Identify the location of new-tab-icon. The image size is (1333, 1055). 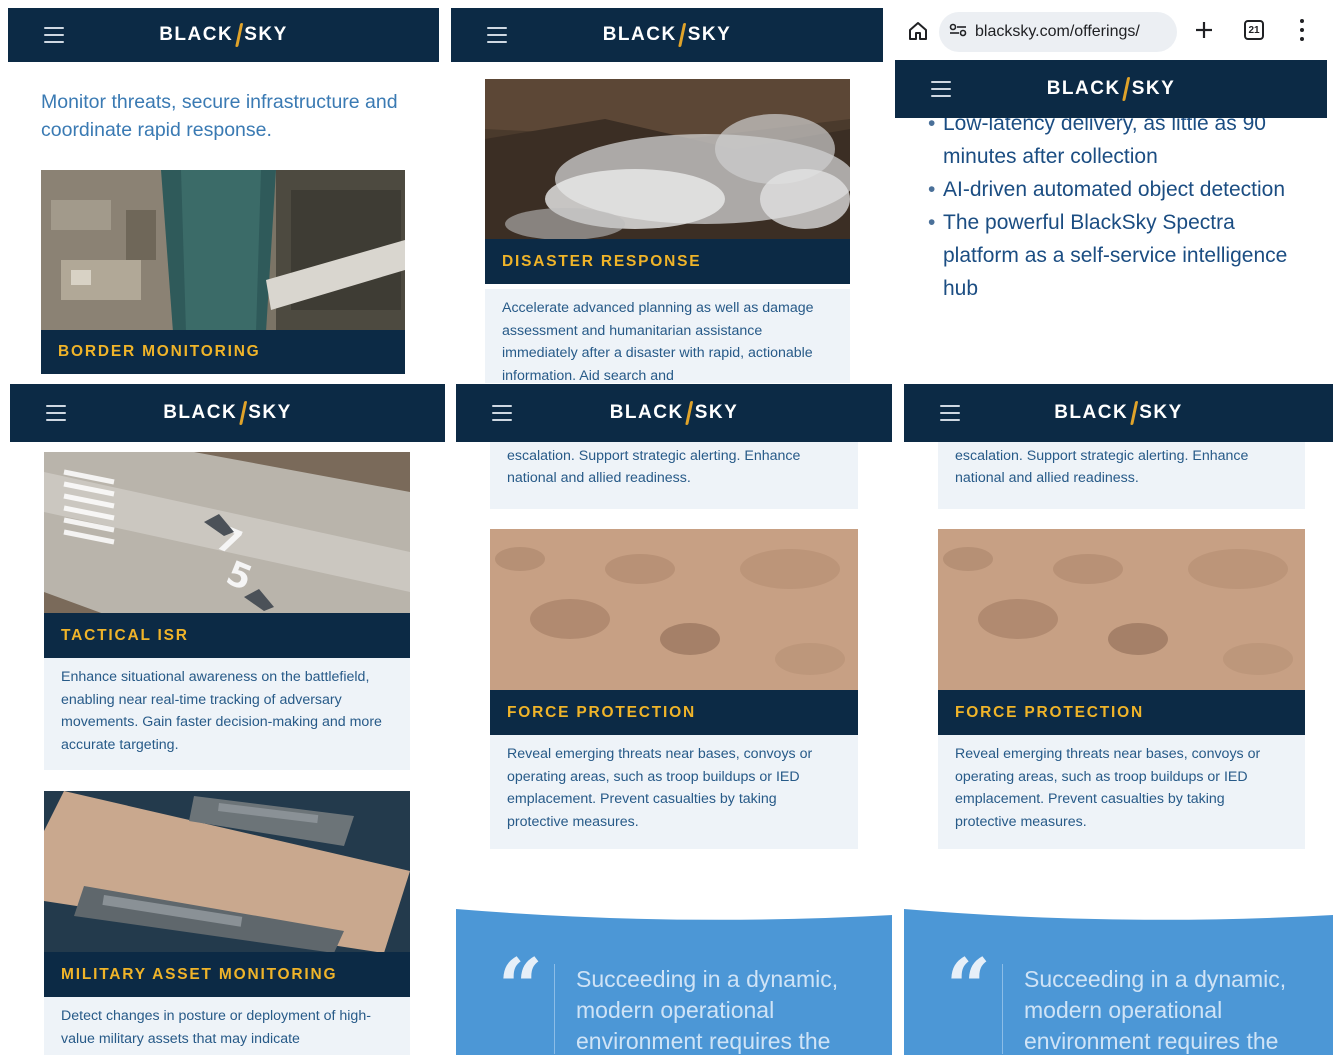
(1204, 30).